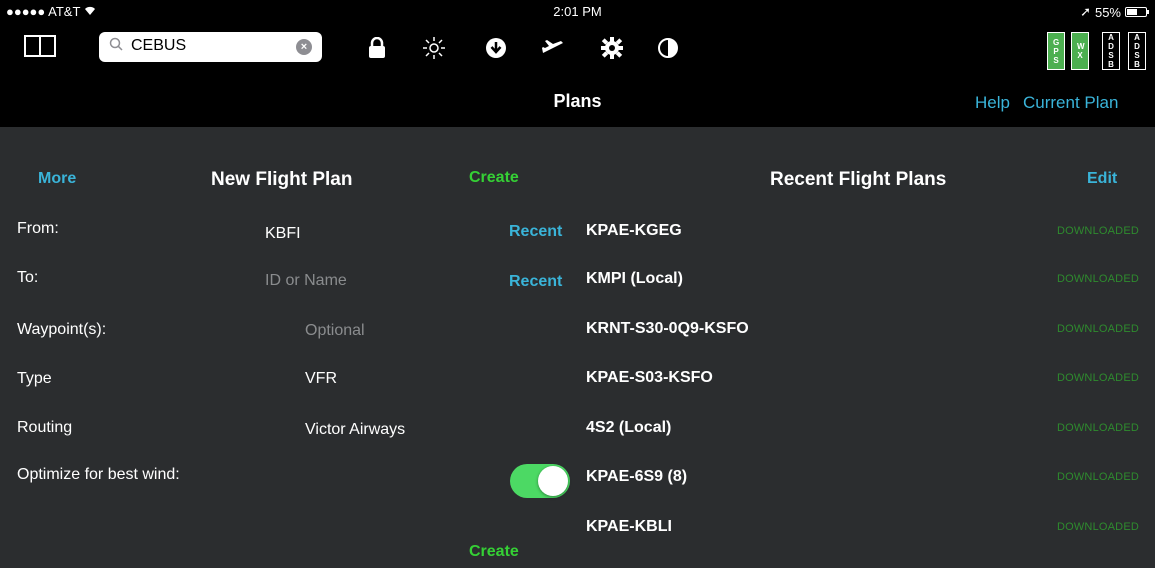  Describe the element at coordinates (283, 234) in the screenshot. I see `from-field: KBFI` at that location.